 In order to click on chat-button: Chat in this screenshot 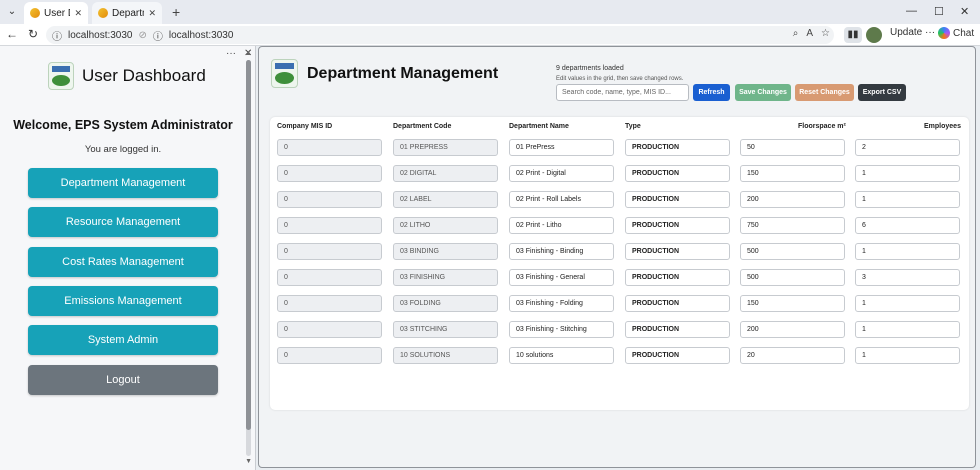, I will do `click(956, 33)`.